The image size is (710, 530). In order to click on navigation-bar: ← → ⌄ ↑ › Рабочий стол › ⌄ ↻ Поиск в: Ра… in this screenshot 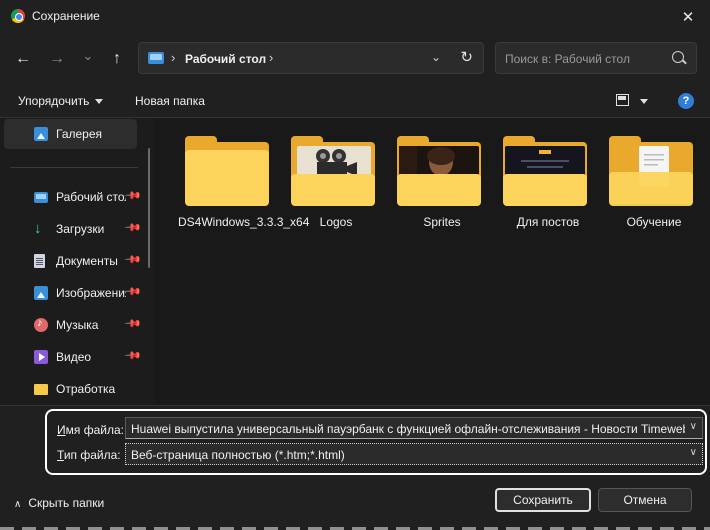, I will do `click(355, 59)`.